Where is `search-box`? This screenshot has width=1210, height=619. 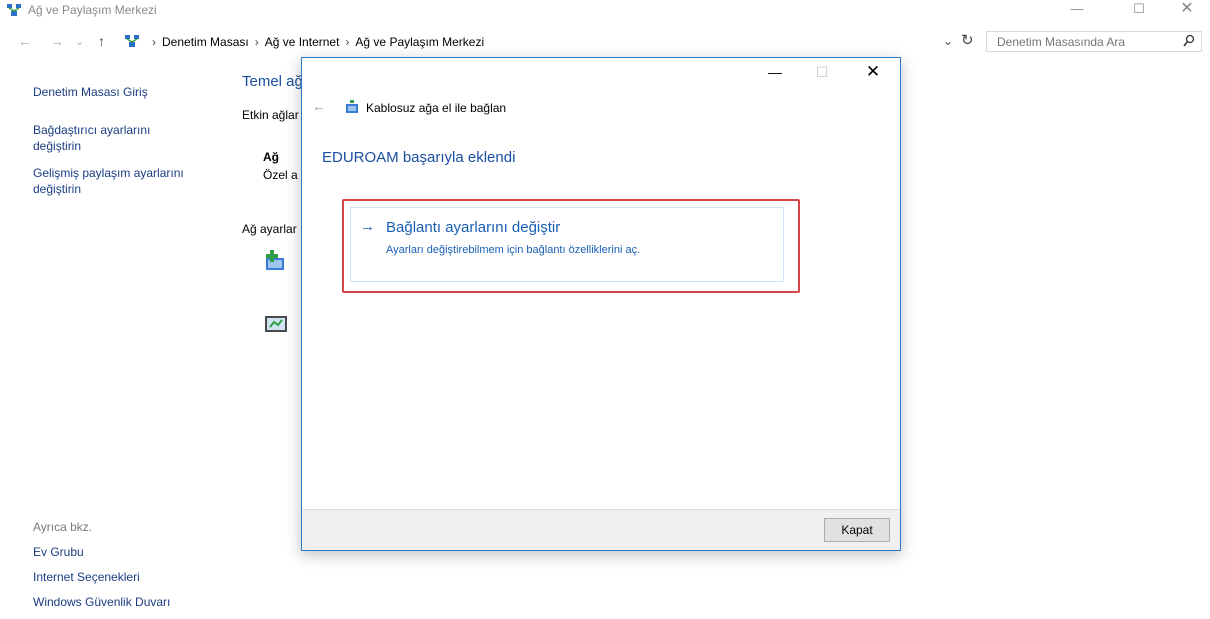
search-box is located at coordinates (1094, 41).